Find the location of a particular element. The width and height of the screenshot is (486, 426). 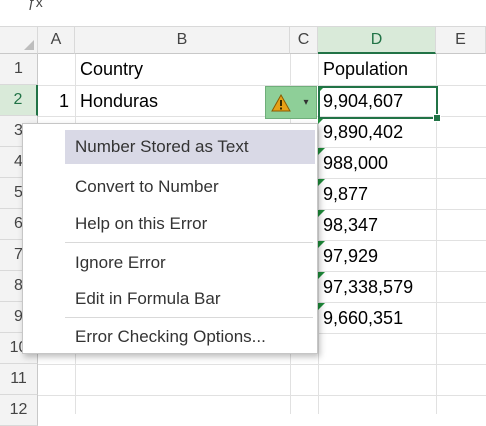

cell-d4: 988,000 is located at coordinates (377, 163).